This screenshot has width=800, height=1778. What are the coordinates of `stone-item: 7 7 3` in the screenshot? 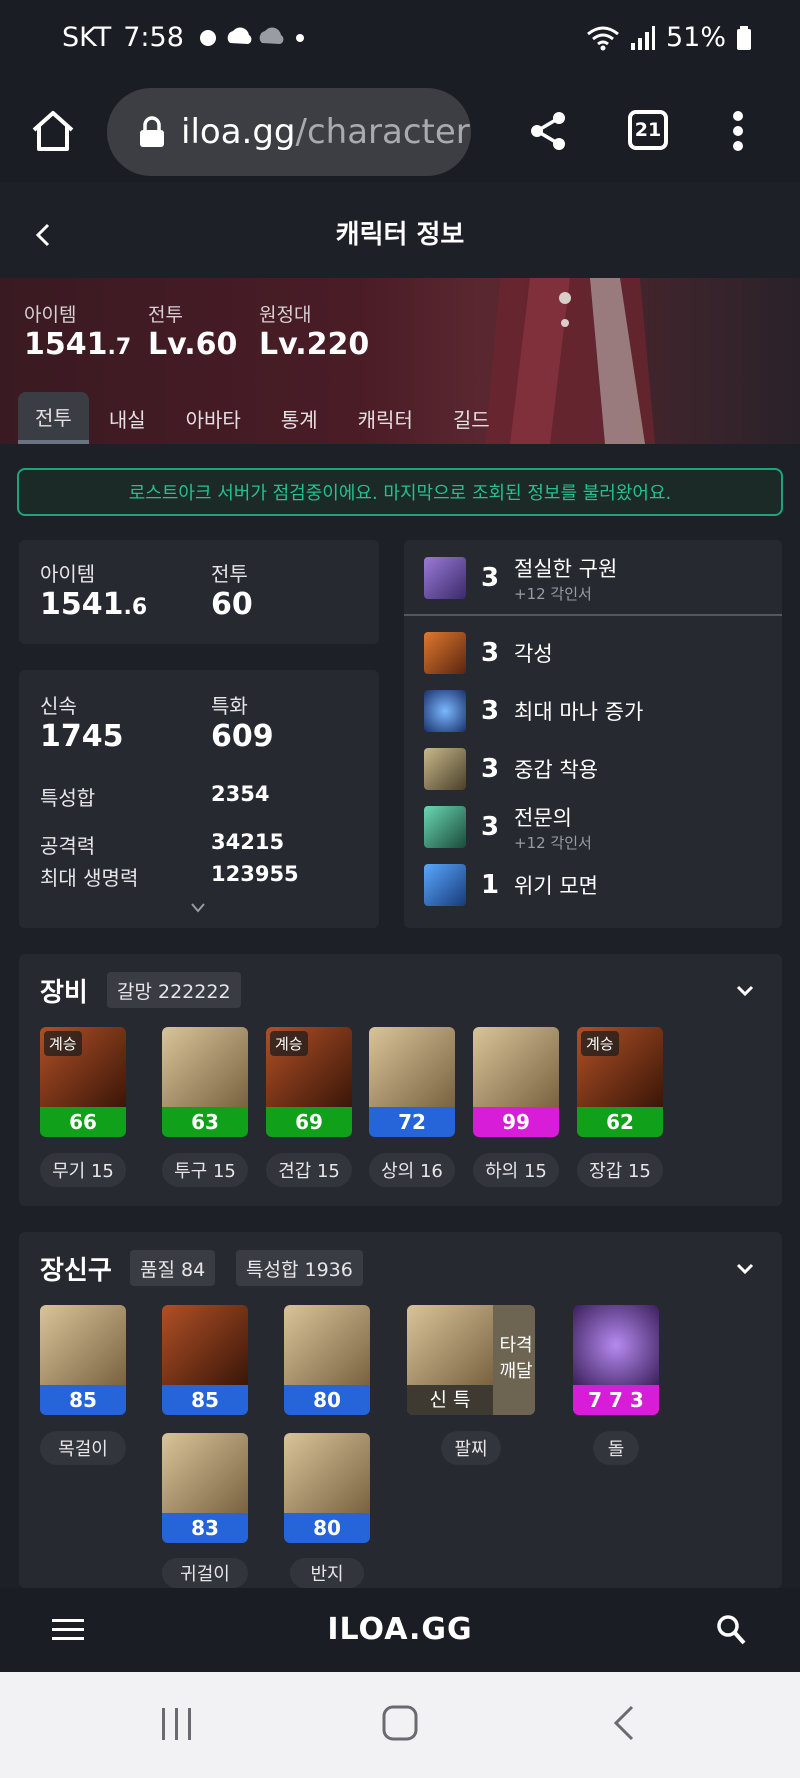 It's located at (616, 1360).